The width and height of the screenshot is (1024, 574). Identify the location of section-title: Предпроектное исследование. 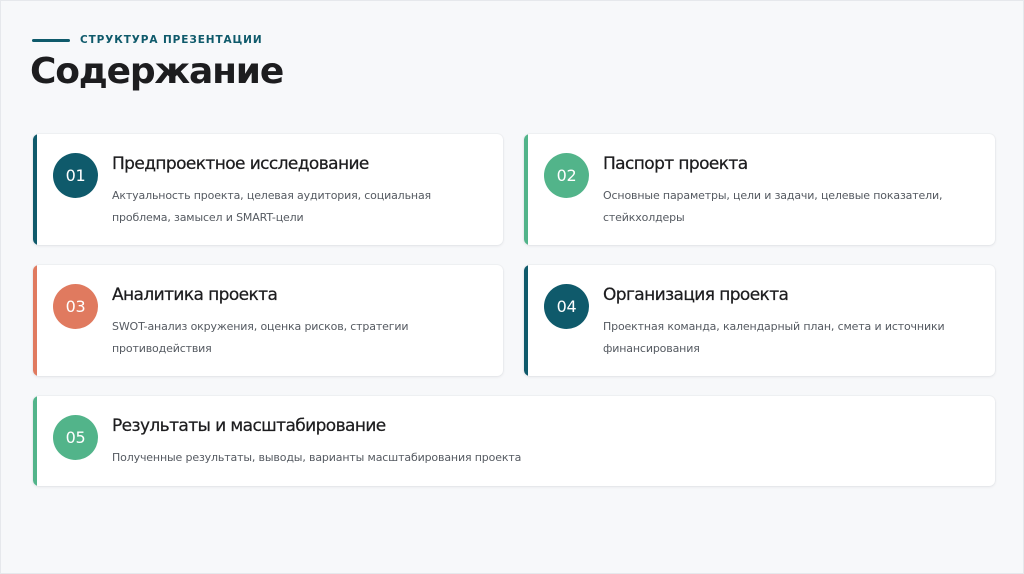
(241, 164).